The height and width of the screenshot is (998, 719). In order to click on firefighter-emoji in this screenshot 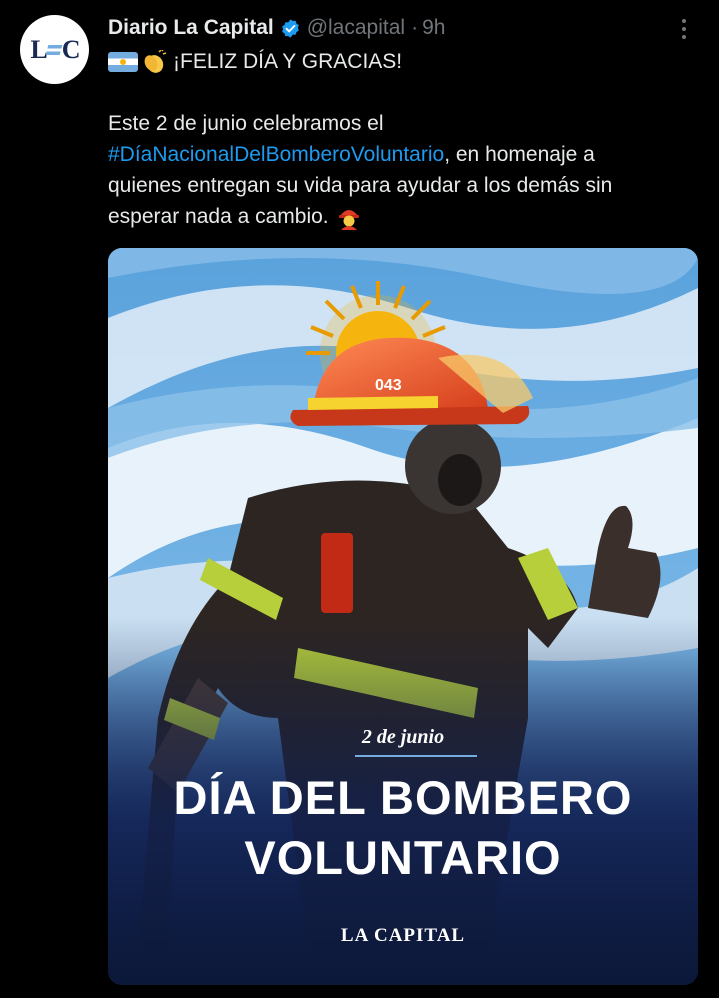, I will do `click(348, 219)`.